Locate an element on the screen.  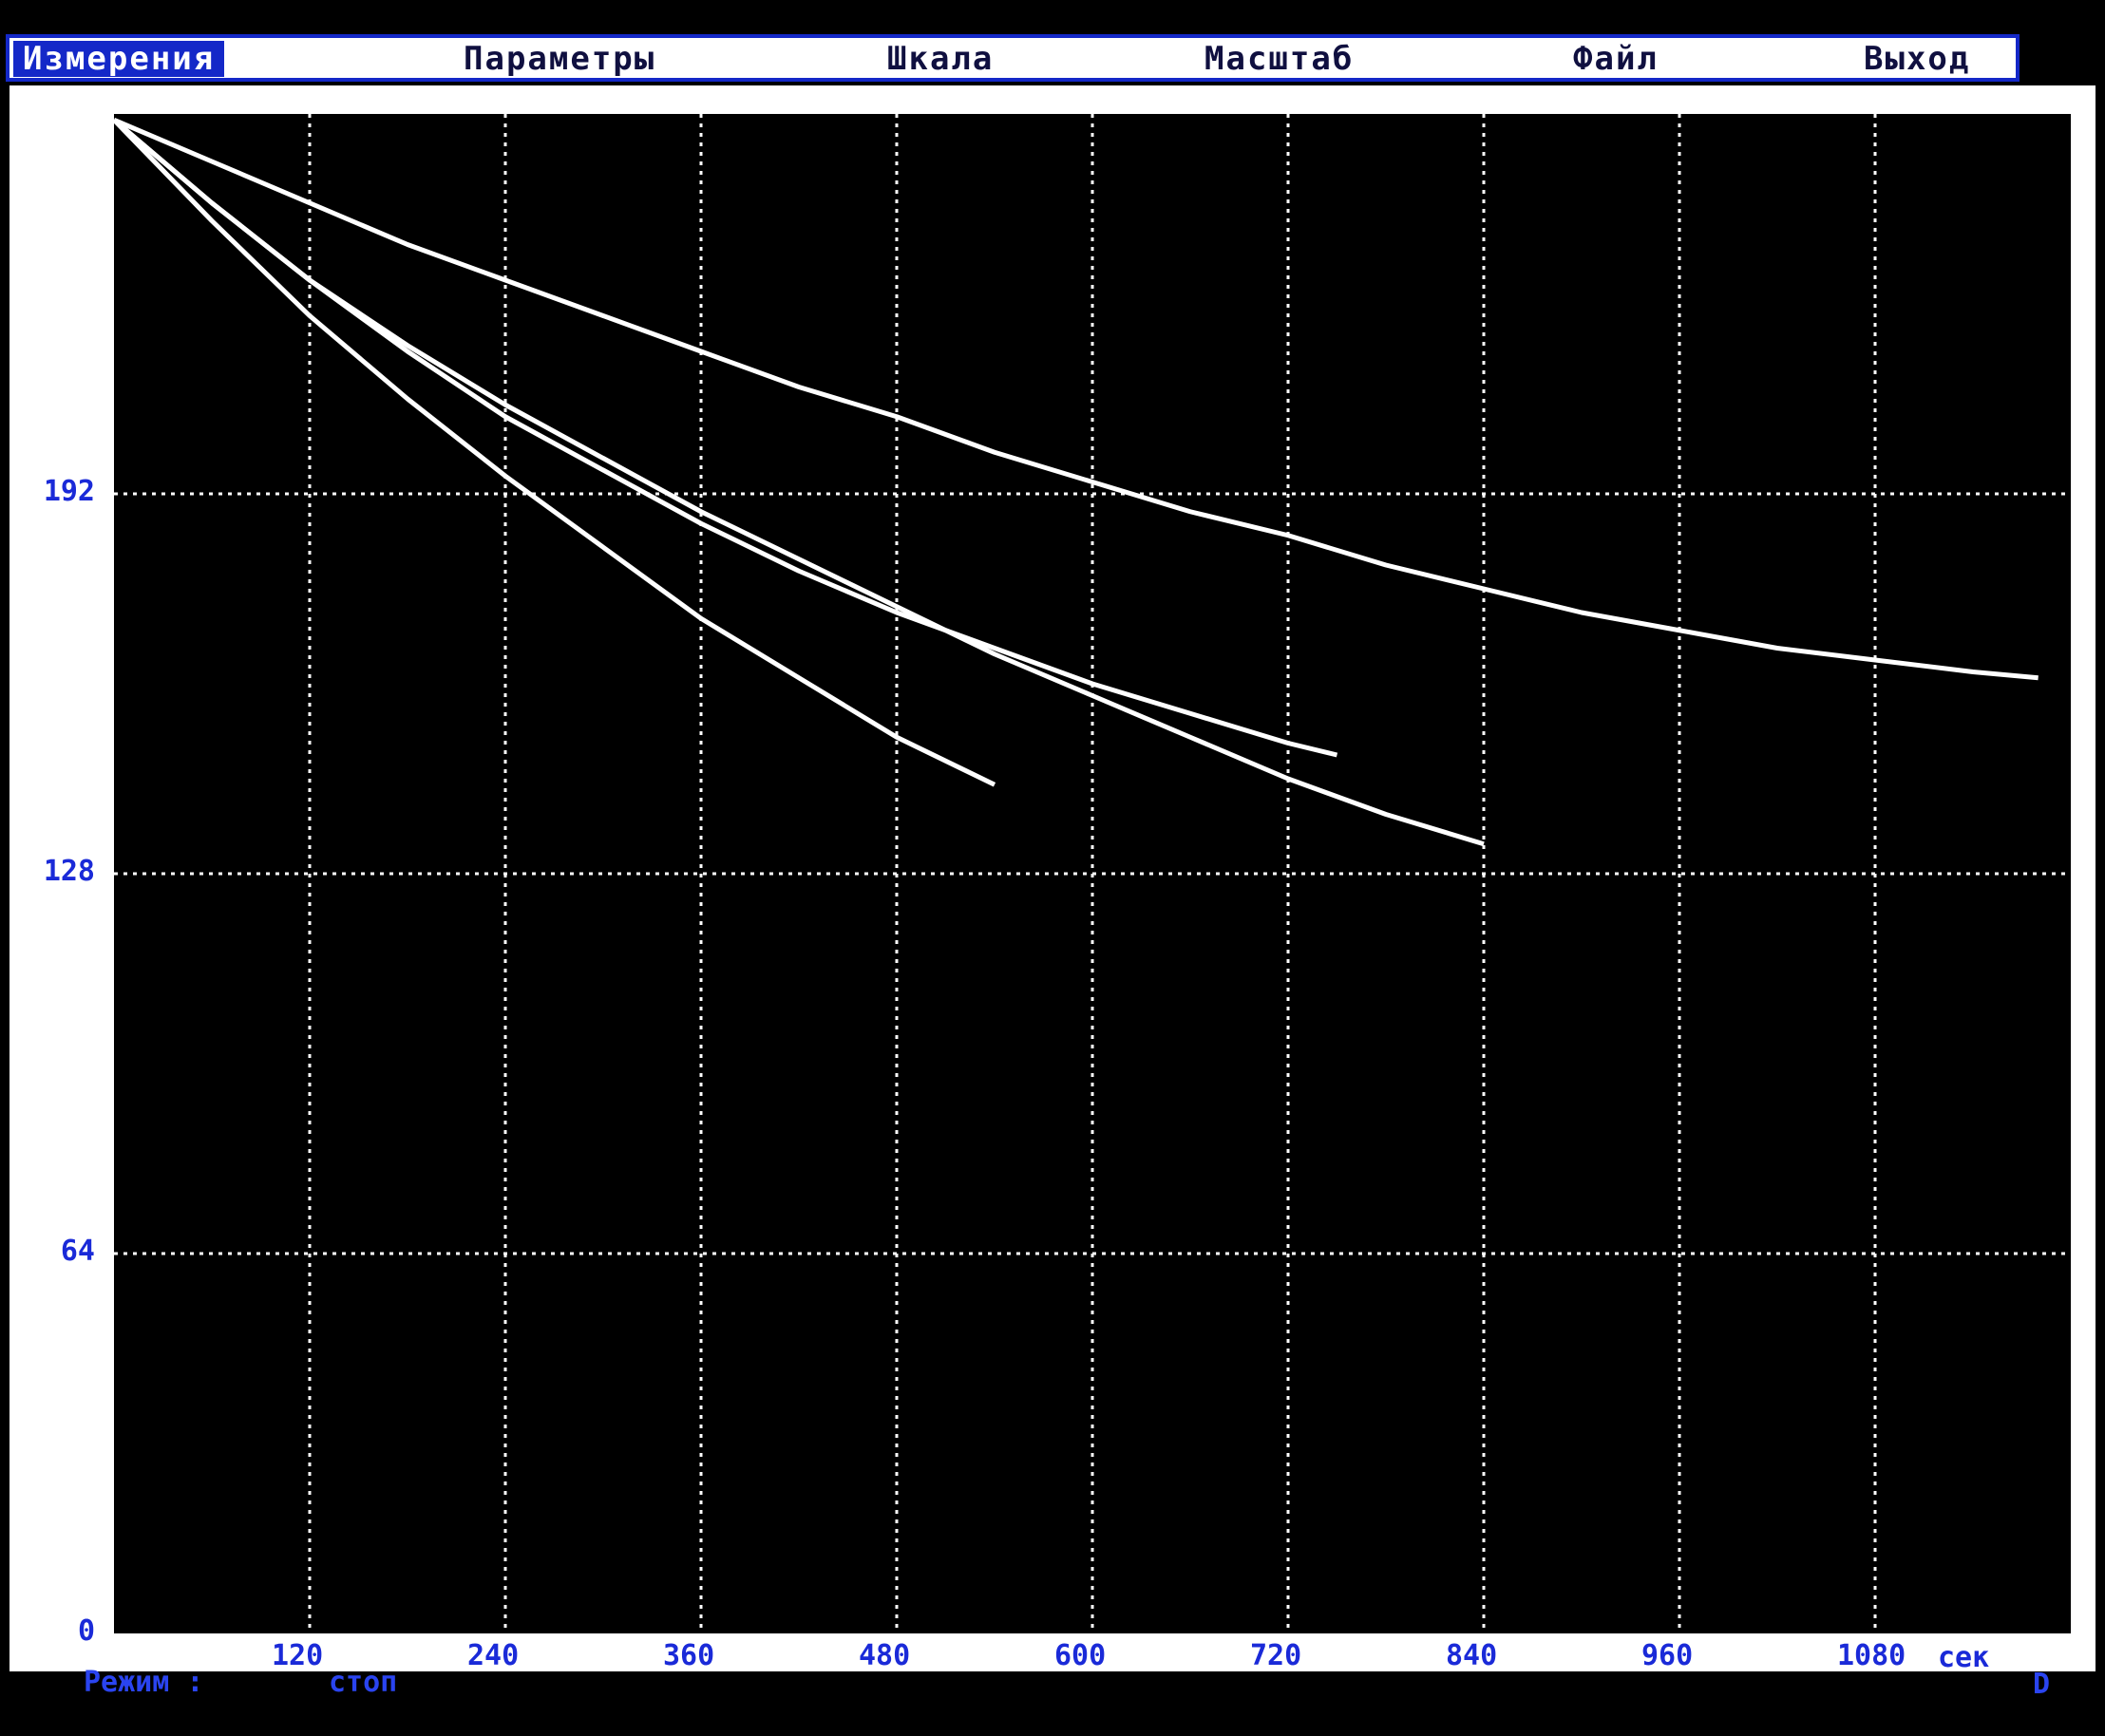
status-mode-label: Режим : is located at coordinates (144, 1682).